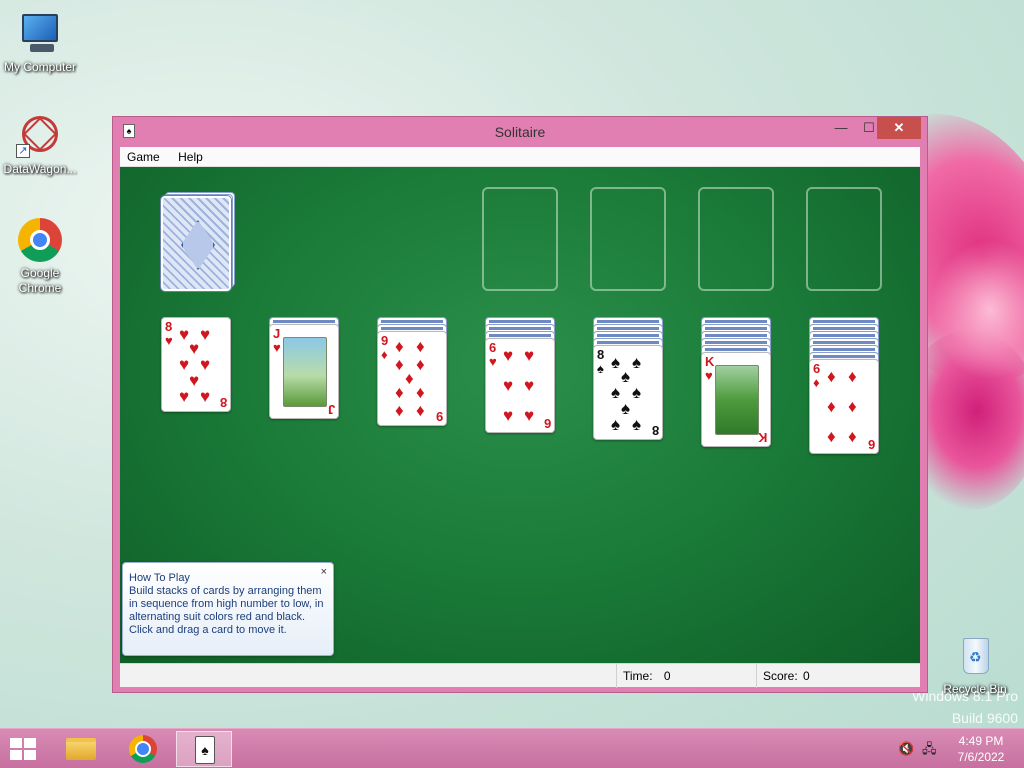 The width and height of the screenshot is (1024, 768). I want to click on card-rank: K ♥, so click(710, 368).